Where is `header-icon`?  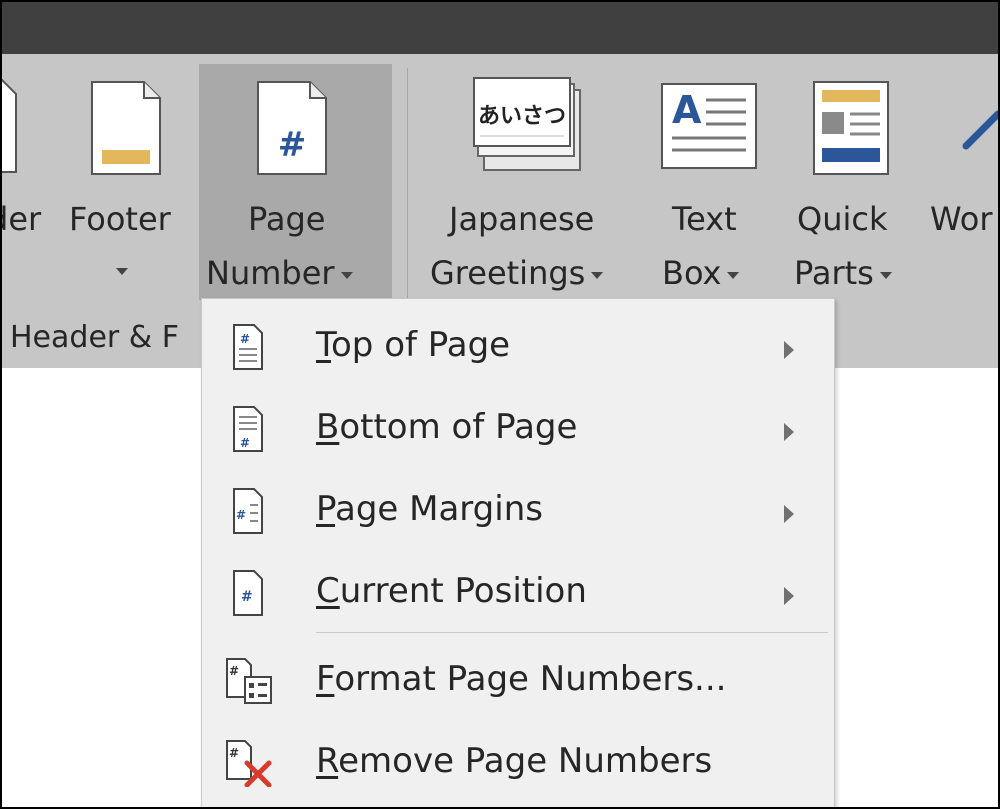
header-icon is located at coordinates (9, 126).